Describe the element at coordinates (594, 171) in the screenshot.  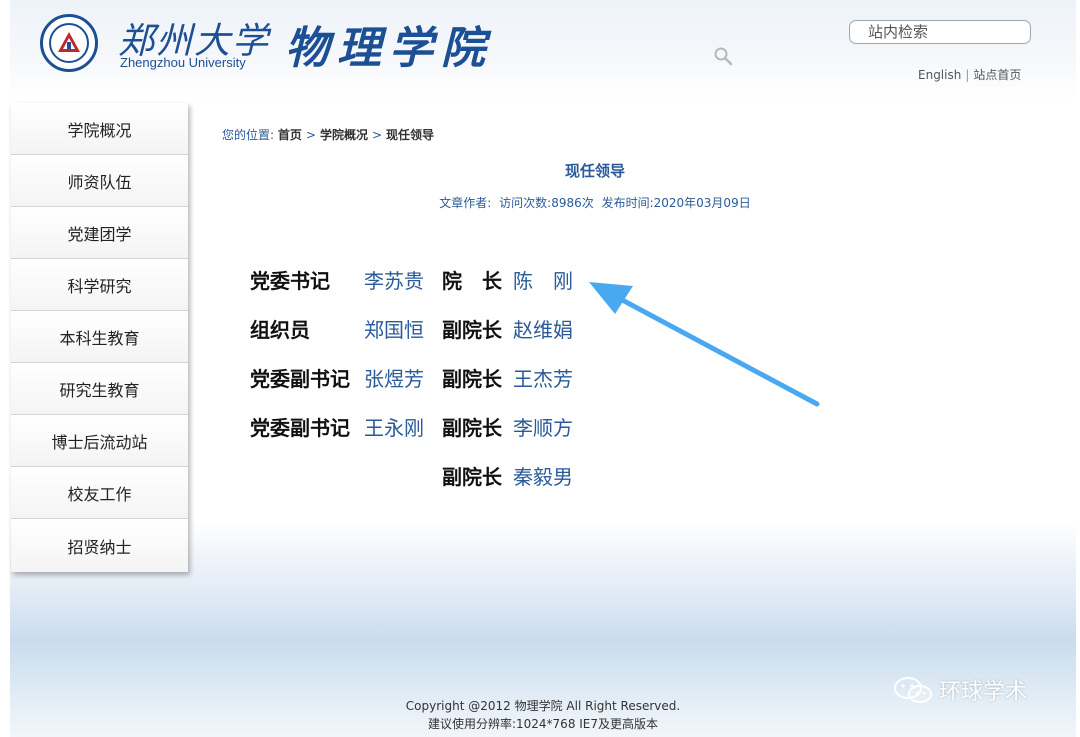
I see `page-title: 现任领导` at that location.